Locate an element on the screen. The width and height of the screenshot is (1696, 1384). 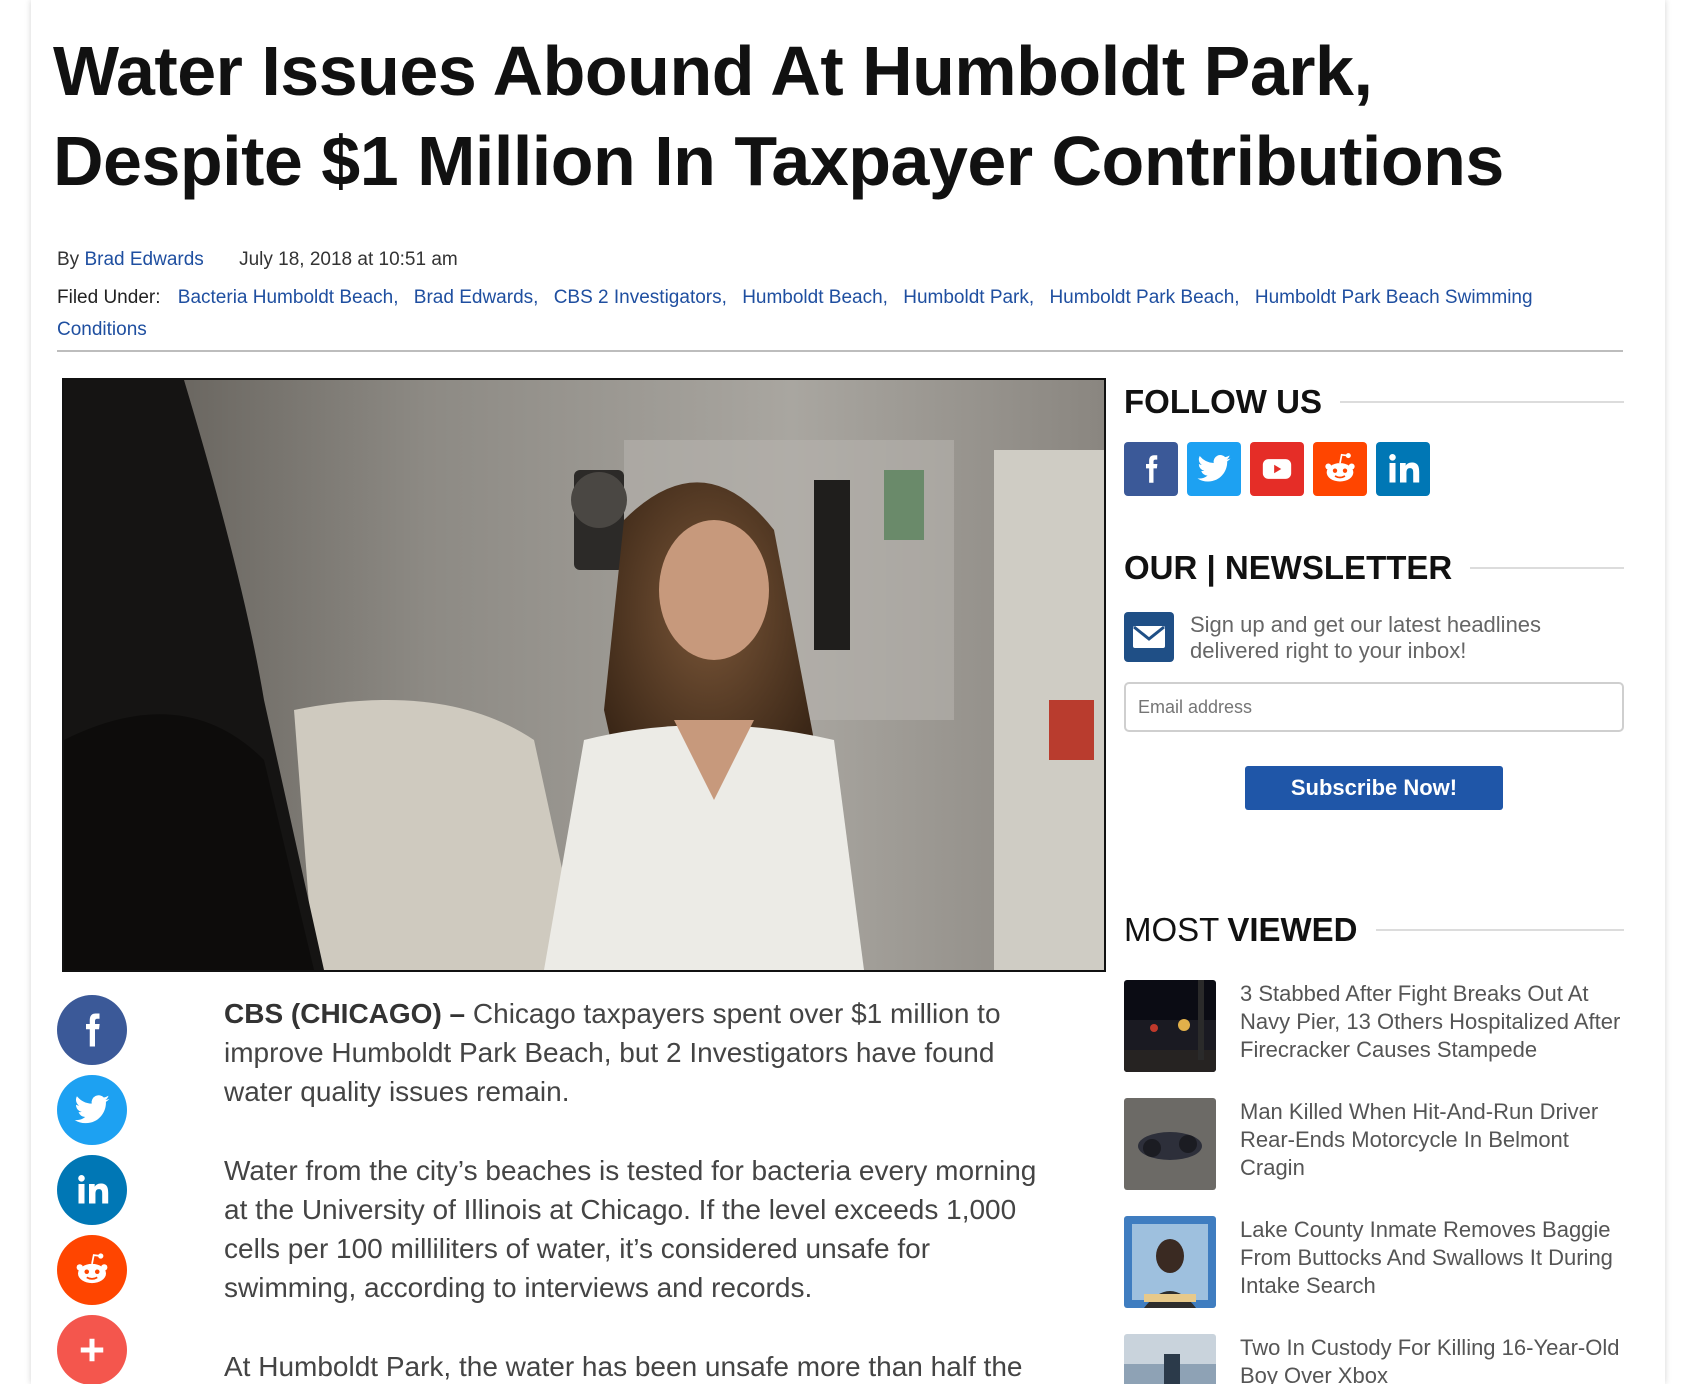
youtube-follow-button is located at coordinates (1277, 469).